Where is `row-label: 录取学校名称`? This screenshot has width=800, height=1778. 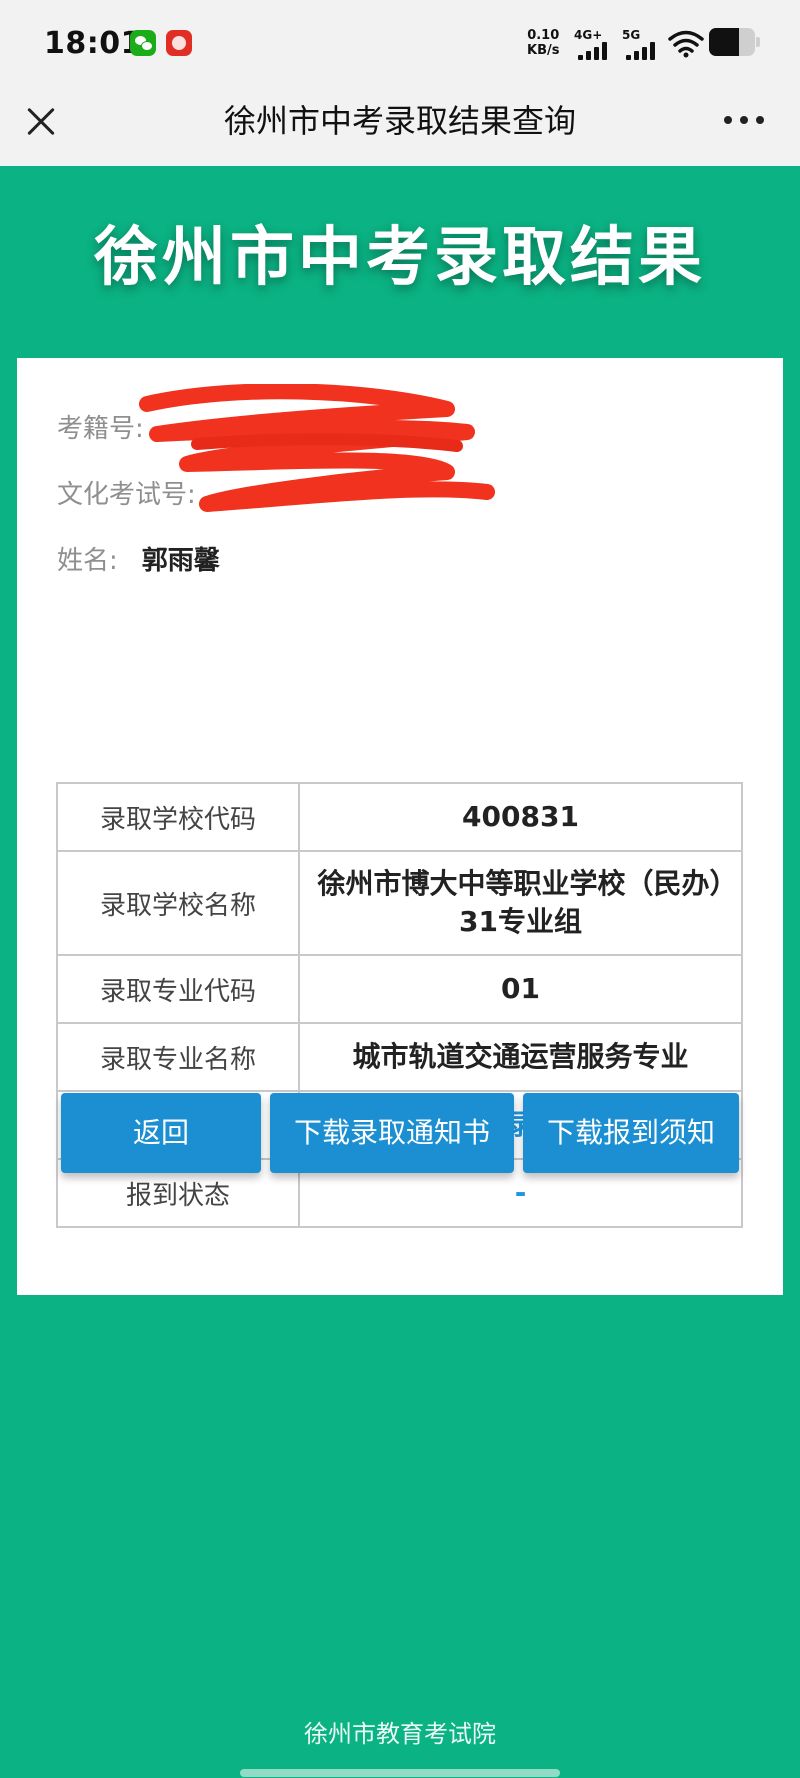 row-label: 录取学校名称 is located at coordinates (178, 903).